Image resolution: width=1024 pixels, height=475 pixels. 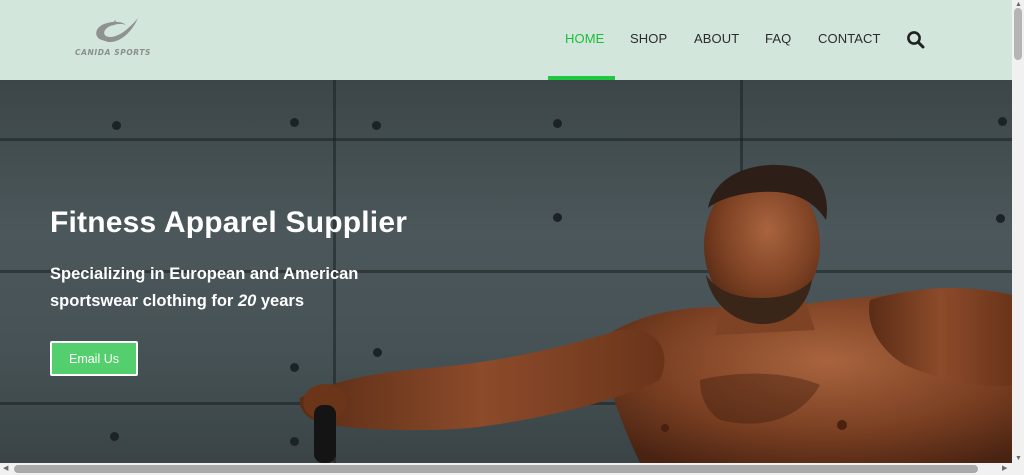 I want to click on brand-logo-text: CANIDA SPORTS, so click(x=113, y=52).